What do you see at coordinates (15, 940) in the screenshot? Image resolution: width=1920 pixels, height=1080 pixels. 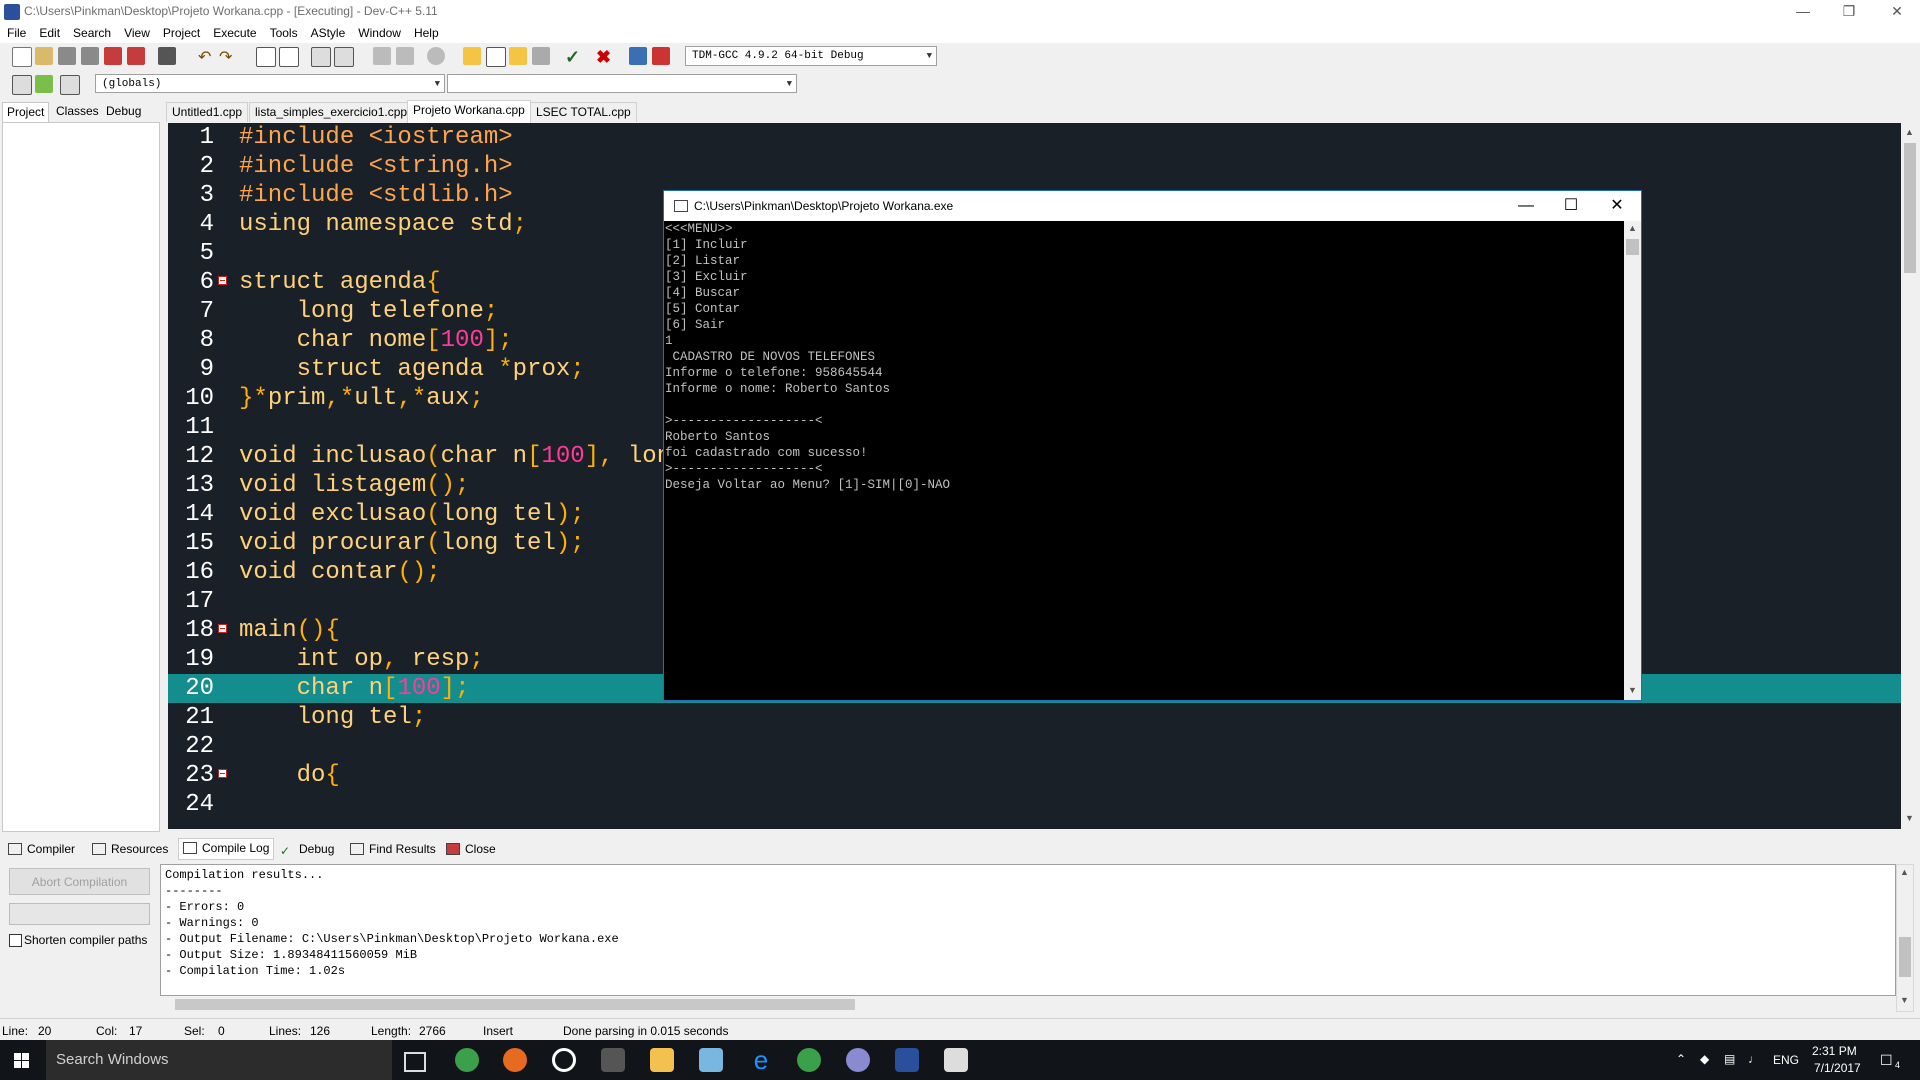 I see `shorten-paths-checkbox` at bounding box center [15, 940].